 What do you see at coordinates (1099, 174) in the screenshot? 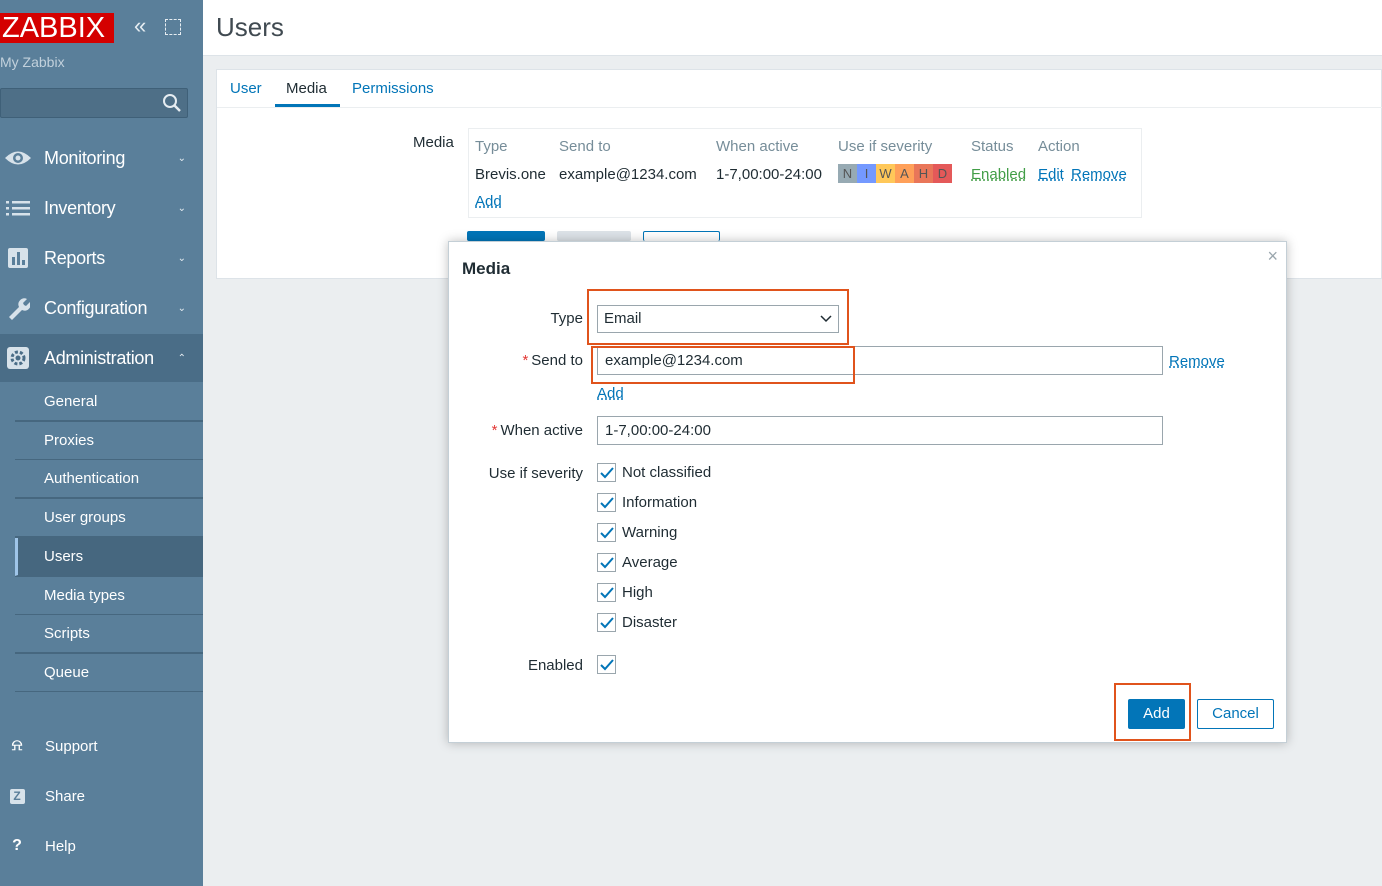
I see `remove-media-link: Remove` at bounding box center [1099, 174].